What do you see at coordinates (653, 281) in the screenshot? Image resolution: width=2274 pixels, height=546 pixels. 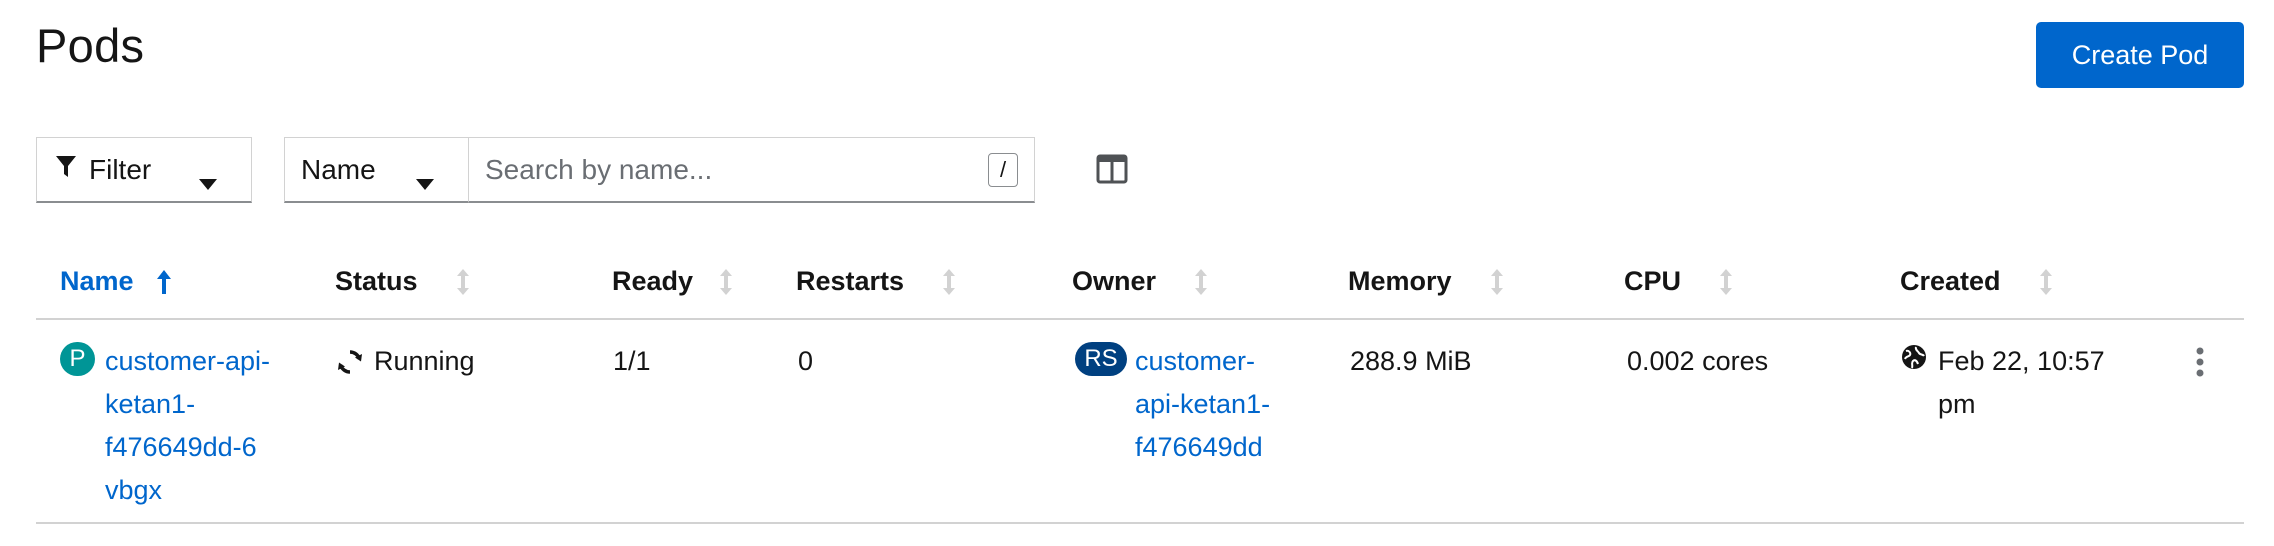 I see `column-header-label: Ready` at bounding box center [653, 281].